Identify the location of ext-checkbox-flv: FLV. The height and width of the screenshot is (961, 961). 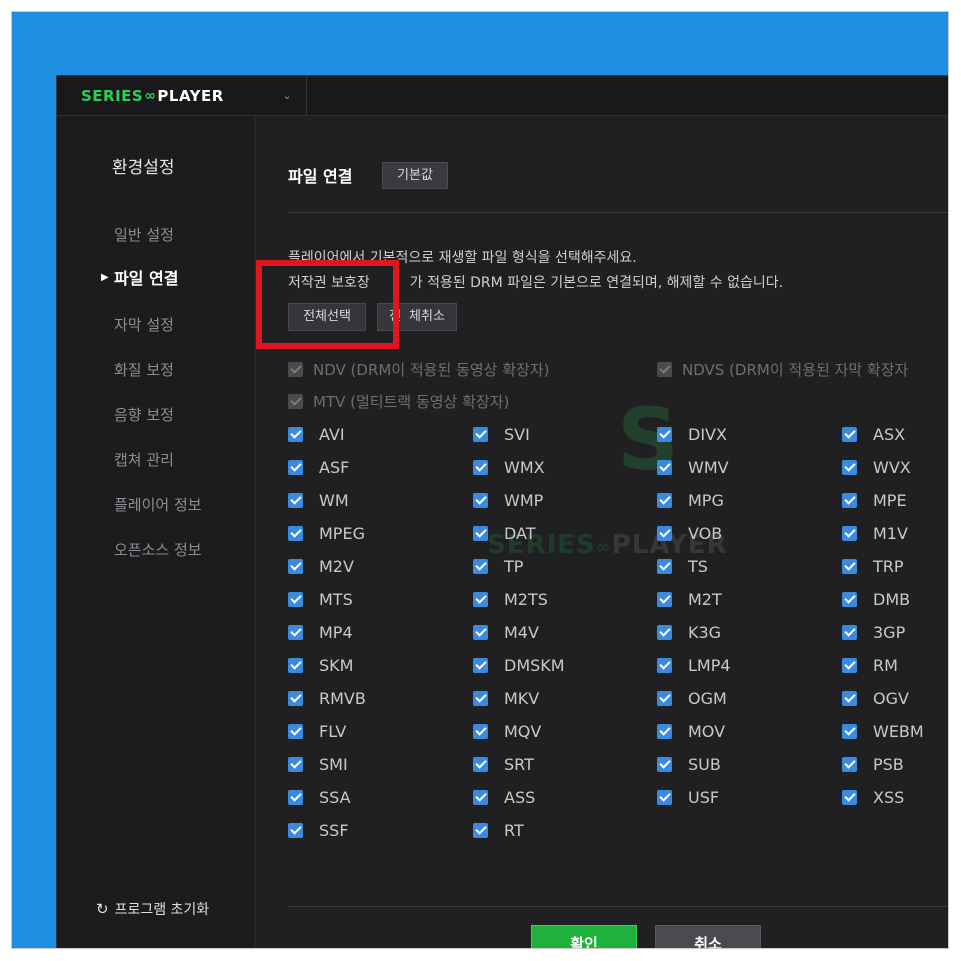
(317, 731).